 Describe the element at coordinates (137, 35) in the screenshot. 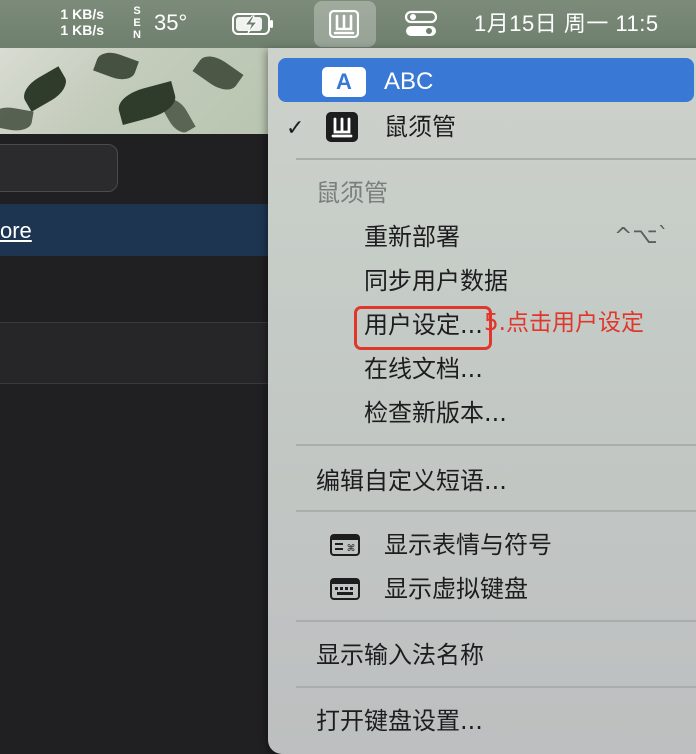

I see `sensor-letter: N` at that location.